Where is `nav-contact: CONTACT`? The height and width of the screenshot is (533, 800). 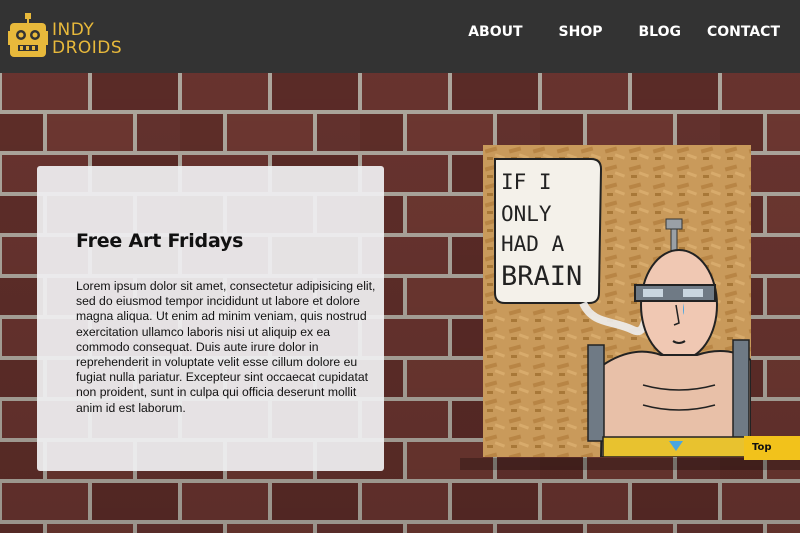
nav-contact: CONTACT is located at coordinates (743, 32).